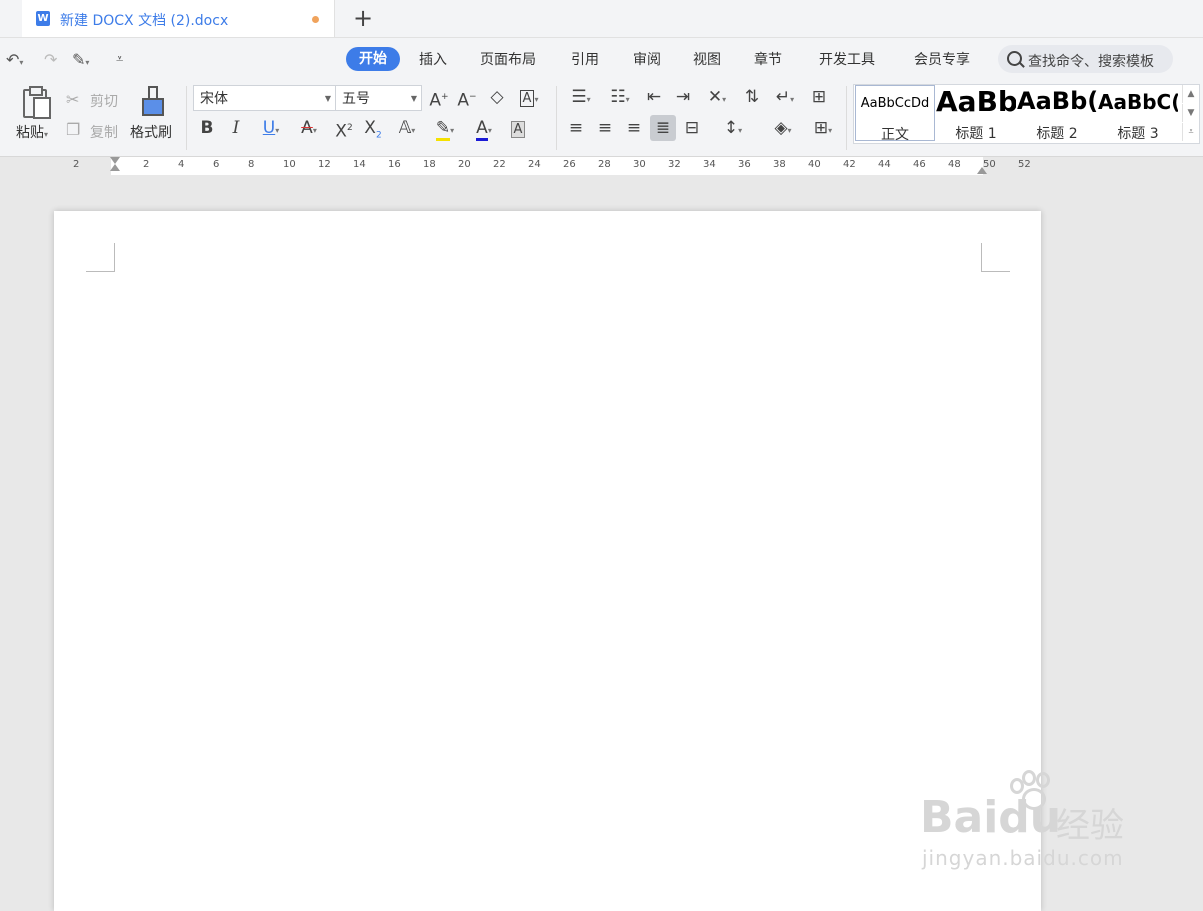 This screenshot has height=911, width=1203. Describe the element at coordinates (72, 99) in the screenshot. I see `cut-icon: ✂` at that location.